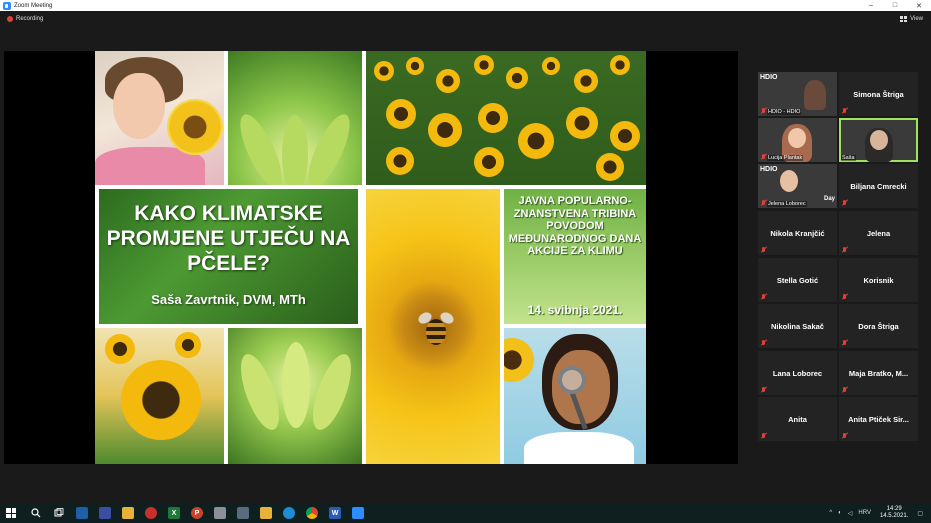 This screenshot has height=523, width=931. I want to click on participant-tile-korisnik: Korisnik, so click(878, 280).